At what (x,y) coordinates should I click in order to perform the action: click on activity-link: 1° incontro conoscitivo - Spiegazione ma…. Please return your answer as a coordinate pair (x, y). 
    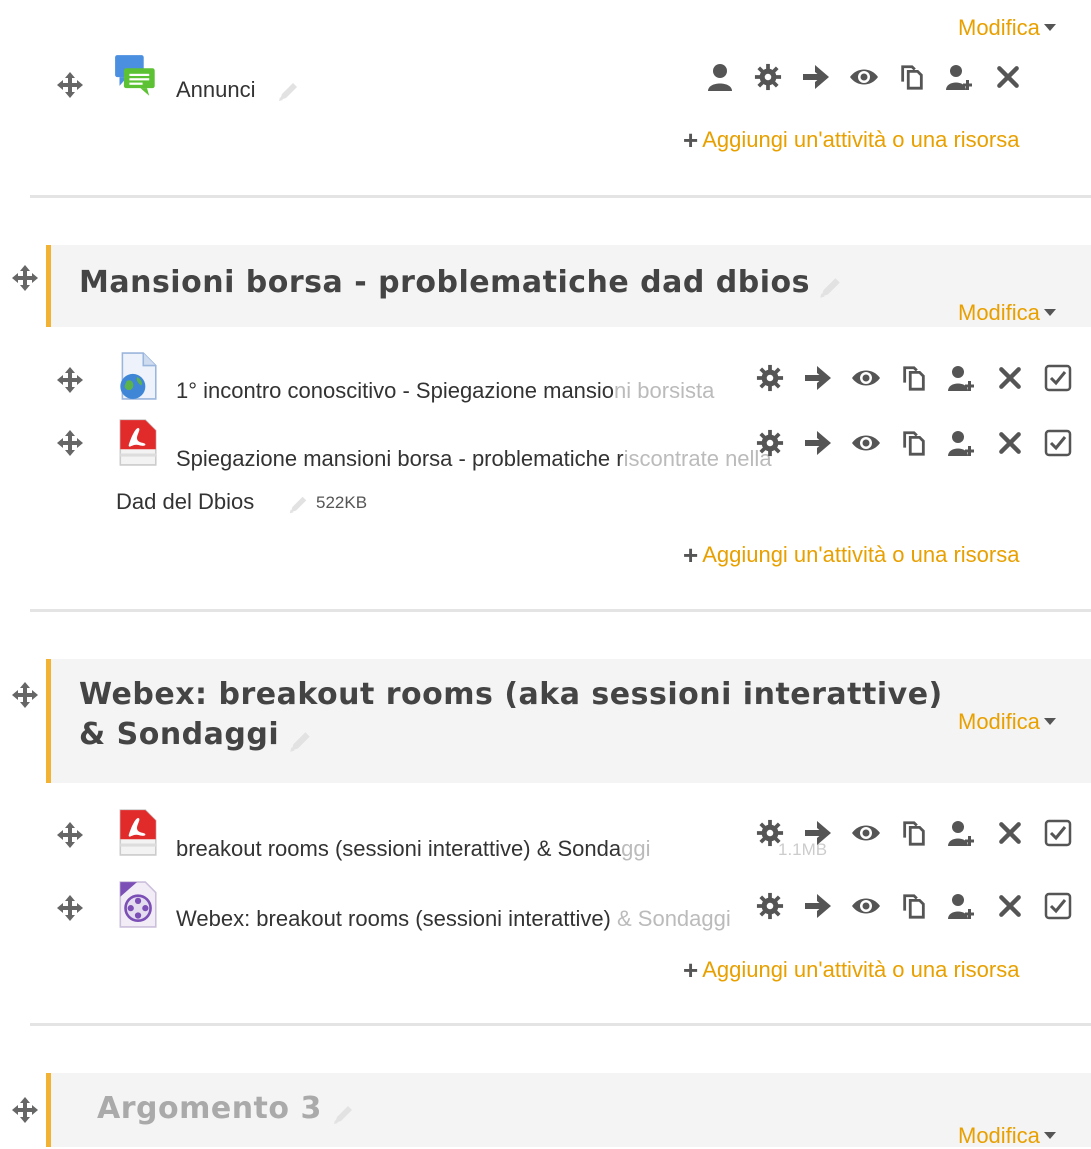
    Looking at the image, I should click on (445, 391).